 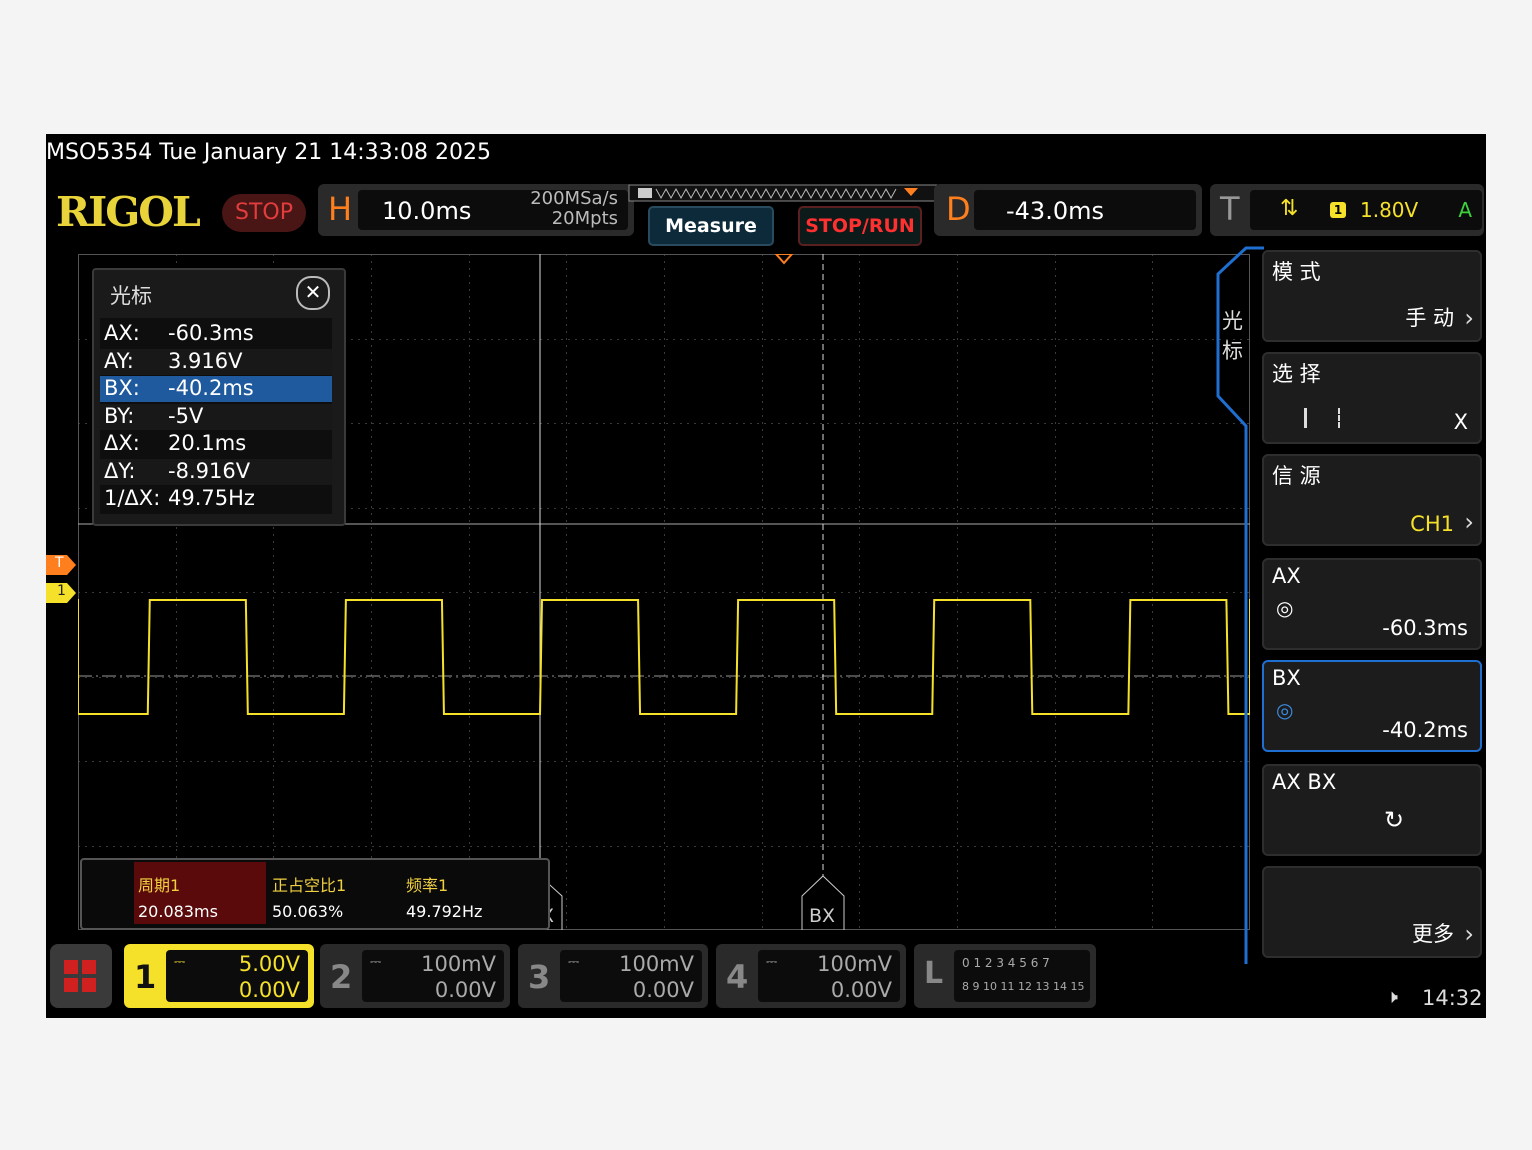 I want to click on status-time: 14:32, so click(x=1452, y=998).